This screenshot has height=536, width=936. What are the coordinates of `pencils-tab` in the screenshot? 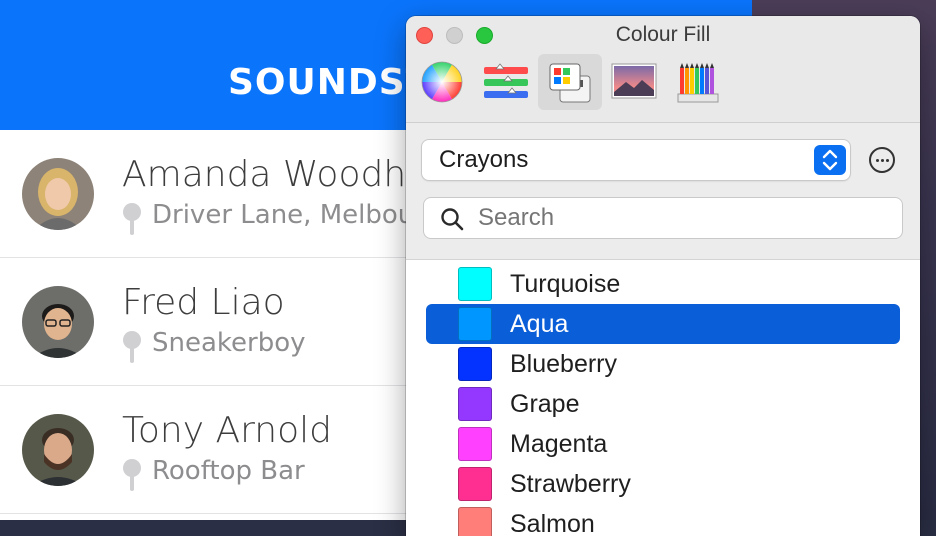 It's located at (698, 82).